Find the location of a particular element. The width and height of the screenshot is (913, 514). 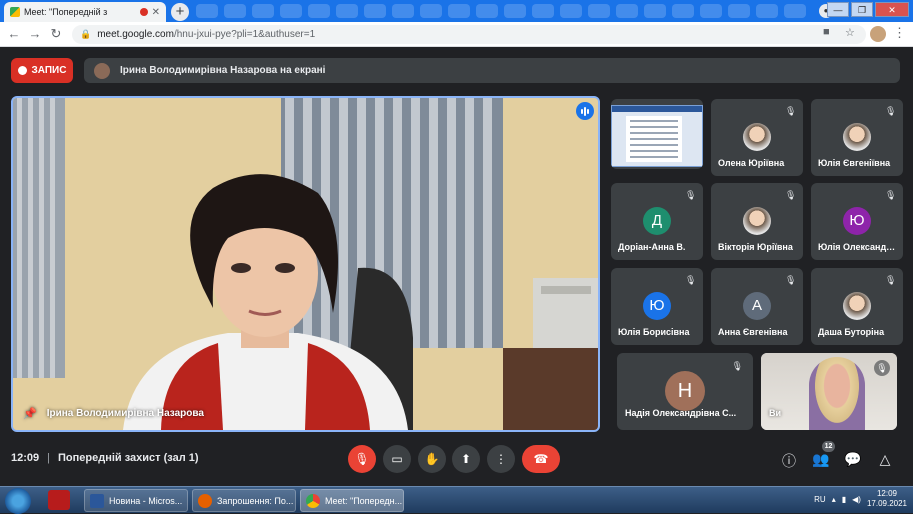

hand-icon: ✋ is located at coordinates (432, 459).